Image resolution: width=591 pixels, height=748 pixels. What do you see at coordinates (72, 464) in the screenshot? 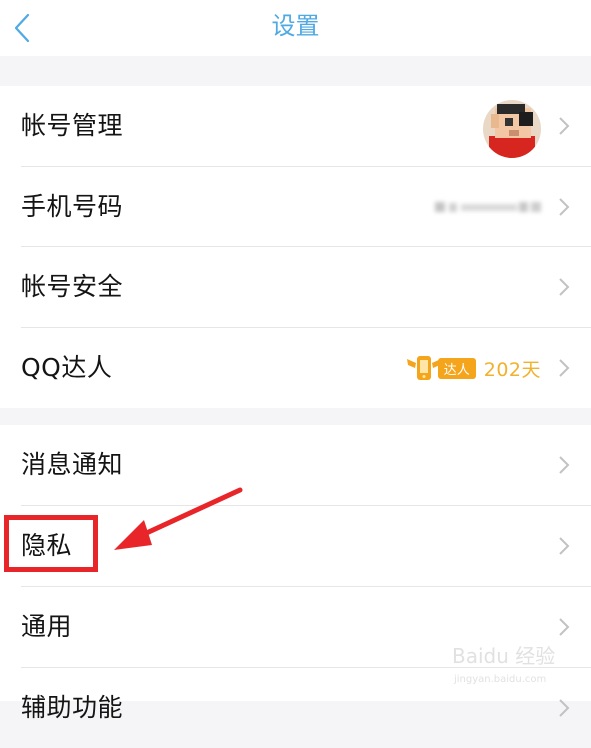
I see `settings-row-label: 消息通知` at bounding box center [72, 464].